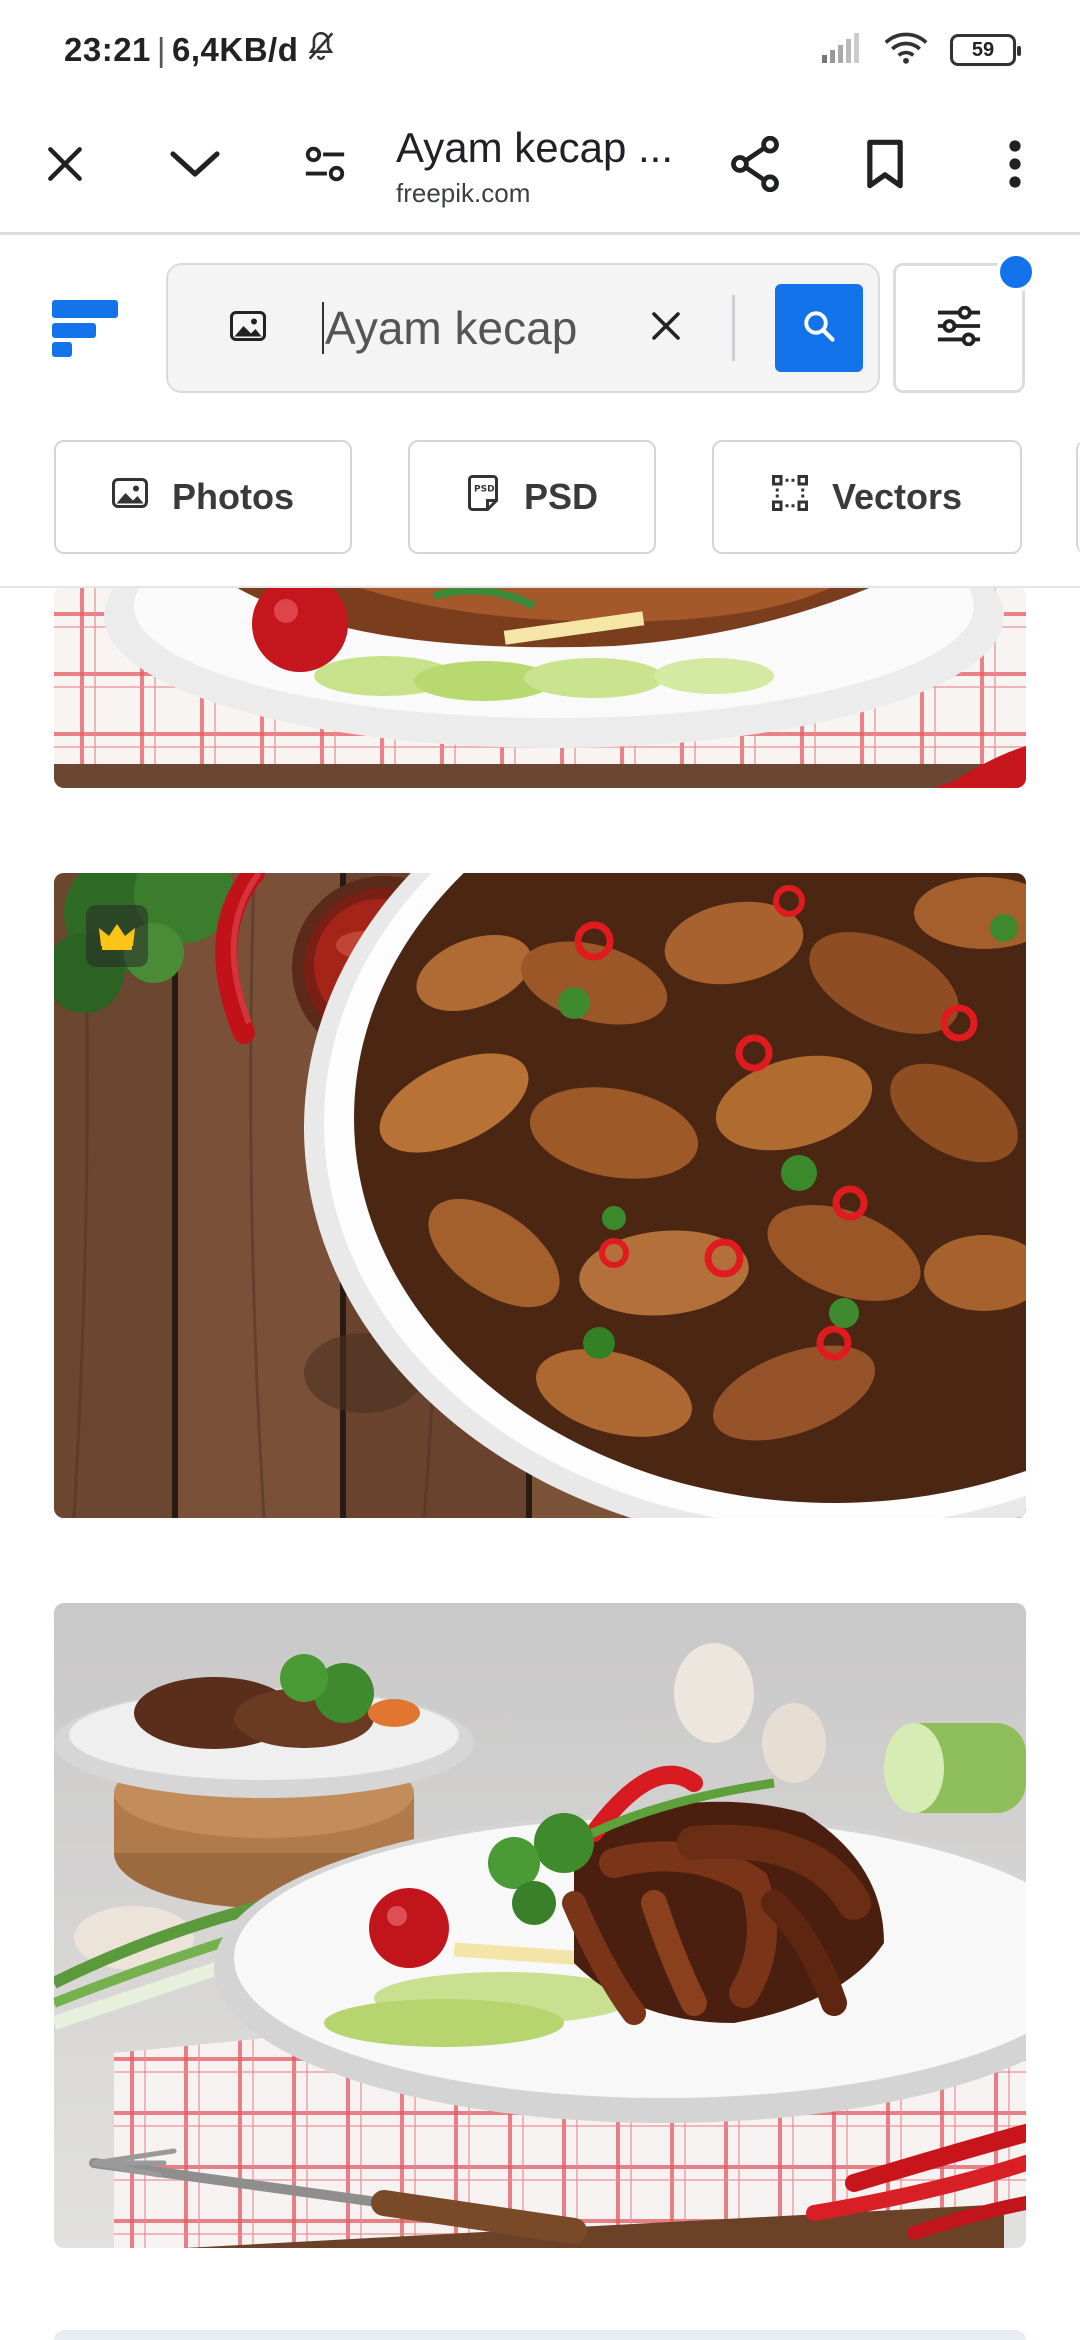  Describe the element at coordinates (540, 2335) in the screenshot. I see `result-card-4-edge` at that location.